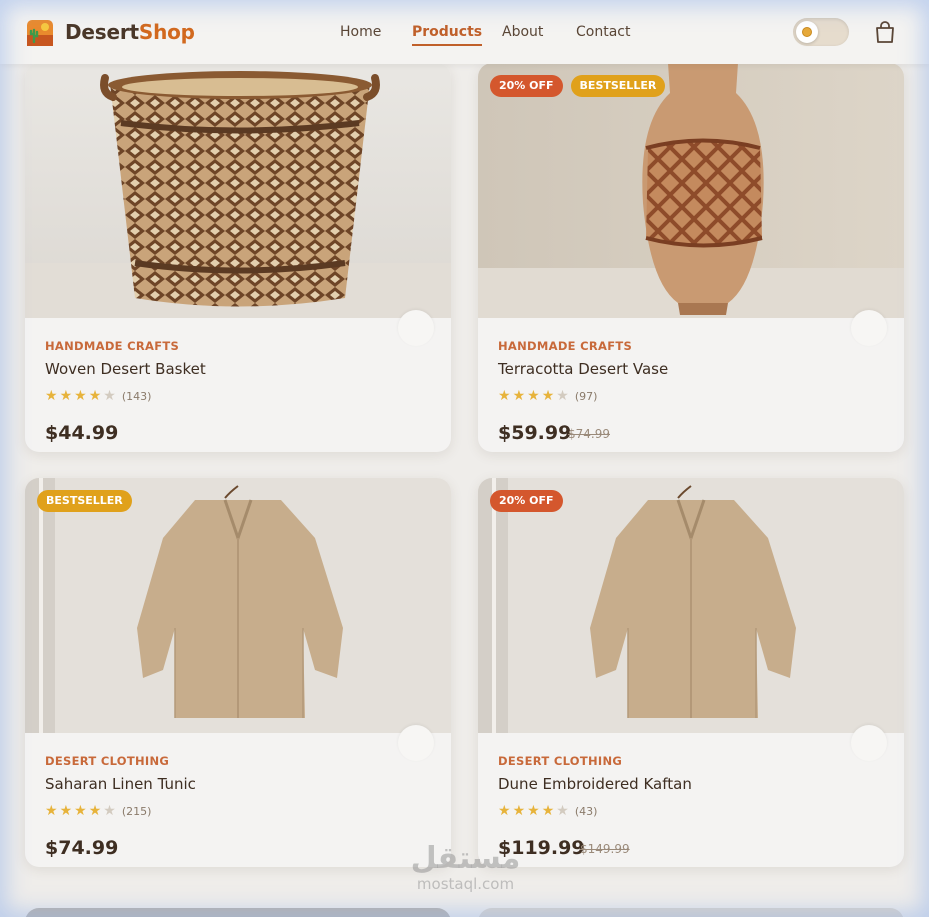 Image resolution: width=929 pixels, height=917 pixels. I want to click on product-image-tunic, so click(238, 605).